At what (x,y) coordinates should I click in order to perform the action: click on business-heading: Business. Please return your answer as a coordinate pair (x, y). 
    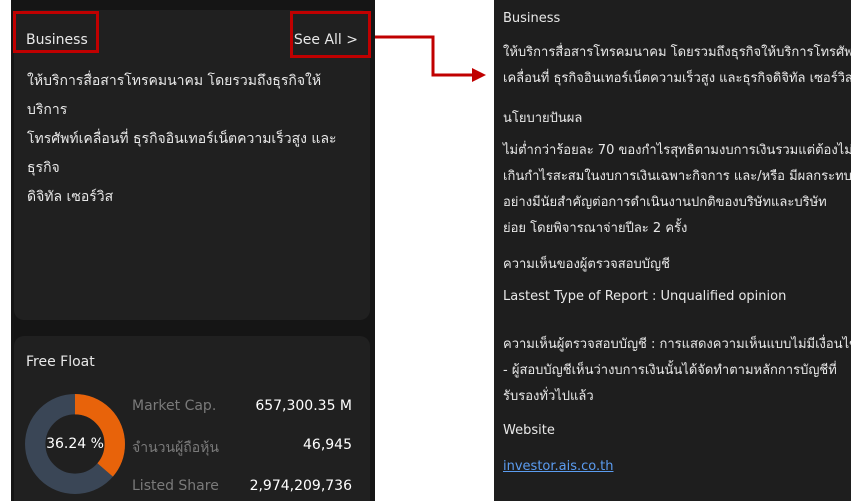
    Looking at the image, I should click on (532, 18).